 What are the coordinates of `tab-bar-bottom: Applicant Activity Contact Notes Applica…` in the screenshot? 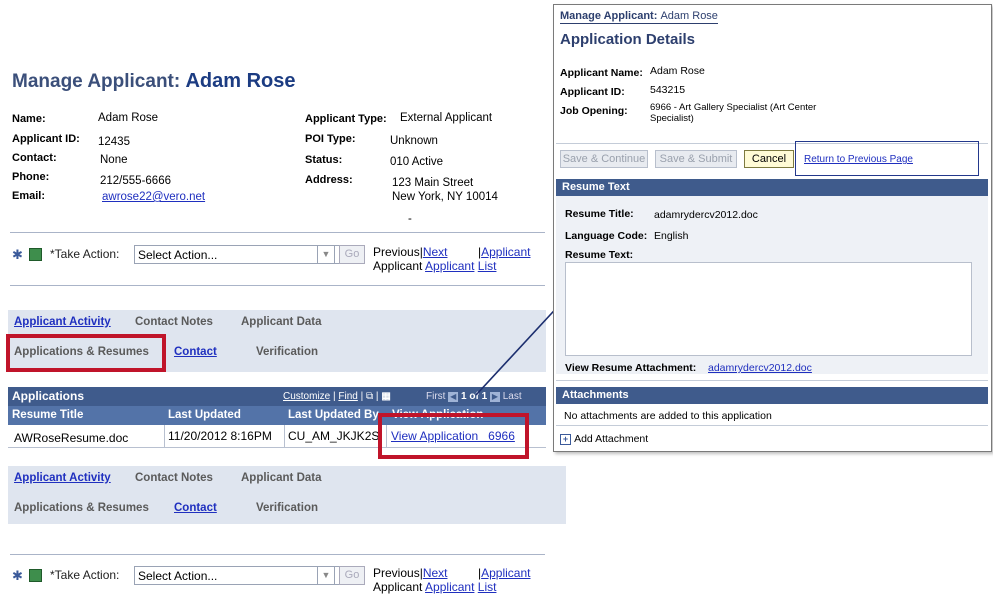 It's located at (287, 495).